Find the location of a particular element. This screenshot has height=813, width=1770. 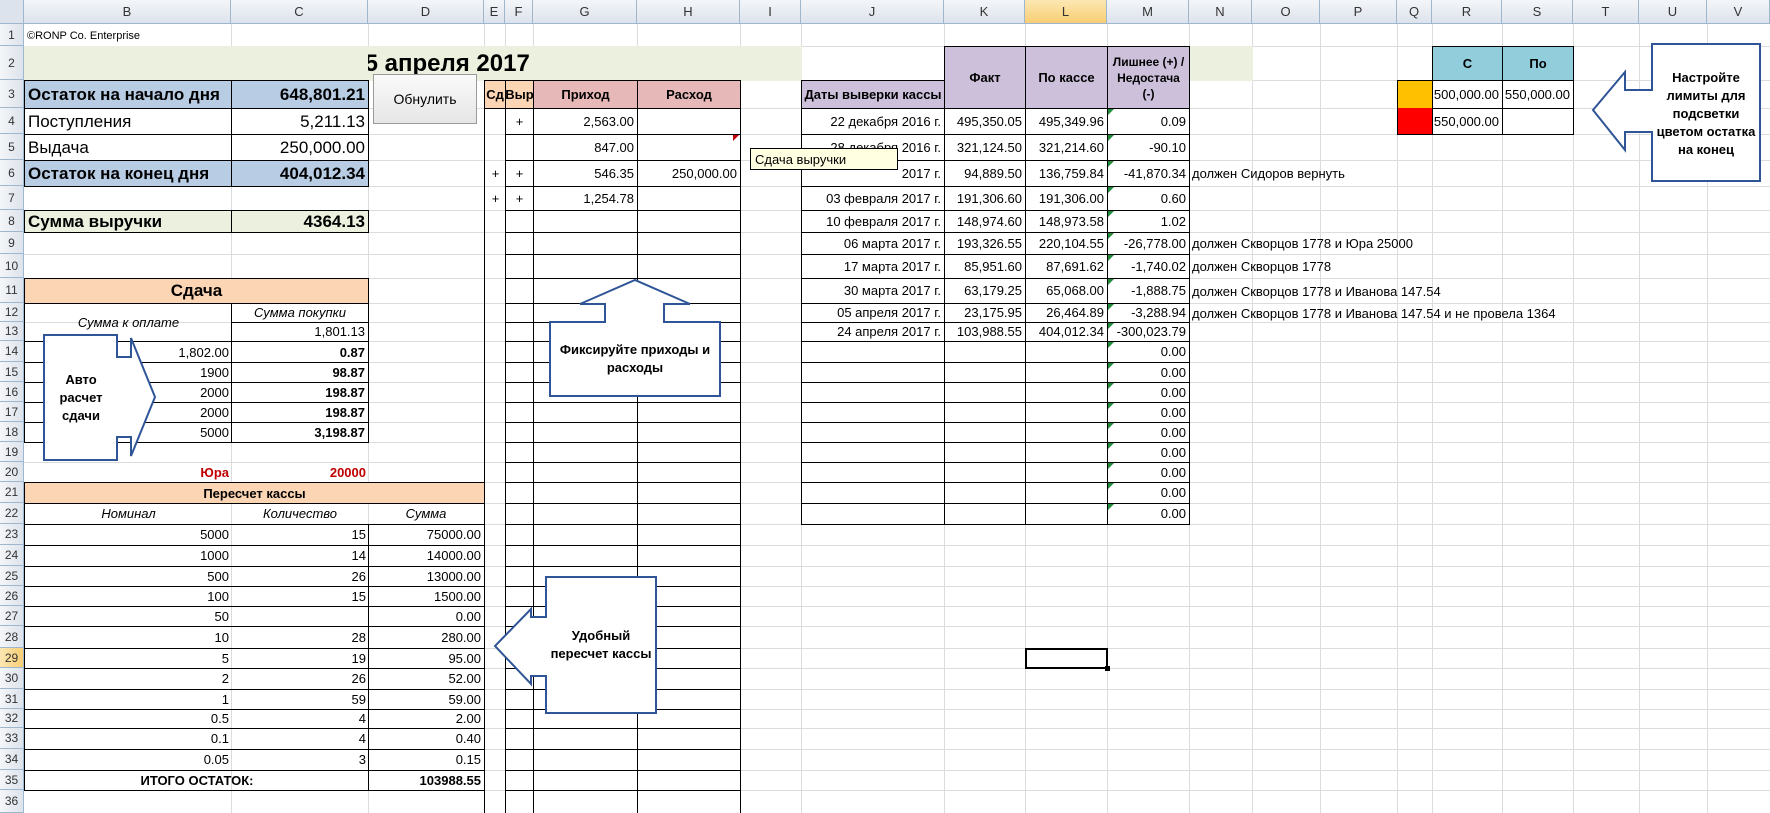

audit-header-cash: По кассе is located at coordinates (1066, 77).